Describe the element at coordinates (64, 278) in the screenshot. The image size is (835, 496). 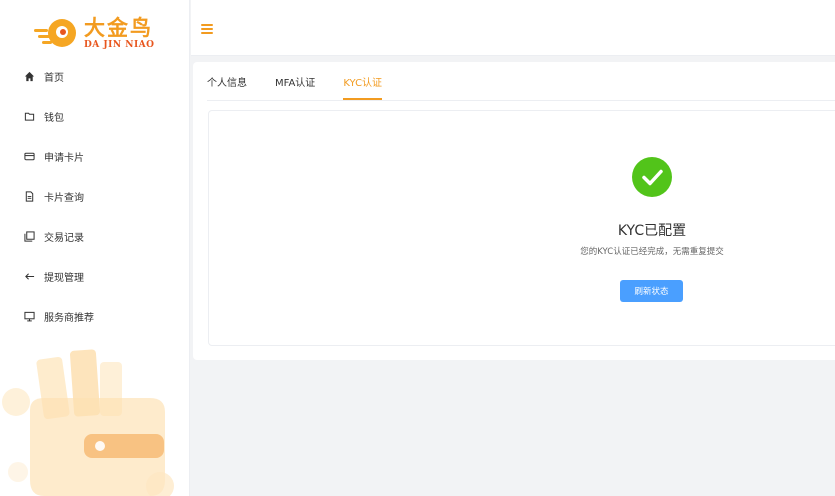
I see `sidebar-item-label: 提现管理` at that location.